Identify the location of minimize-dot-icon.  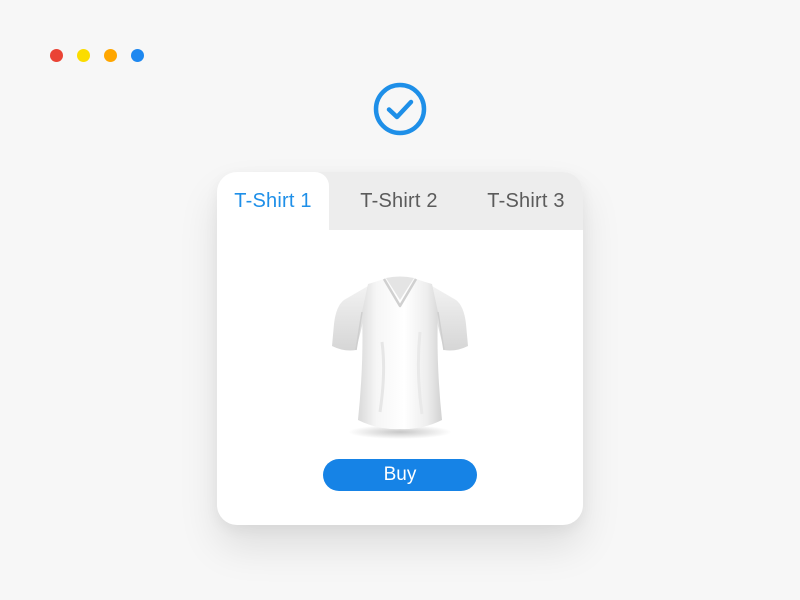
(83, 55).